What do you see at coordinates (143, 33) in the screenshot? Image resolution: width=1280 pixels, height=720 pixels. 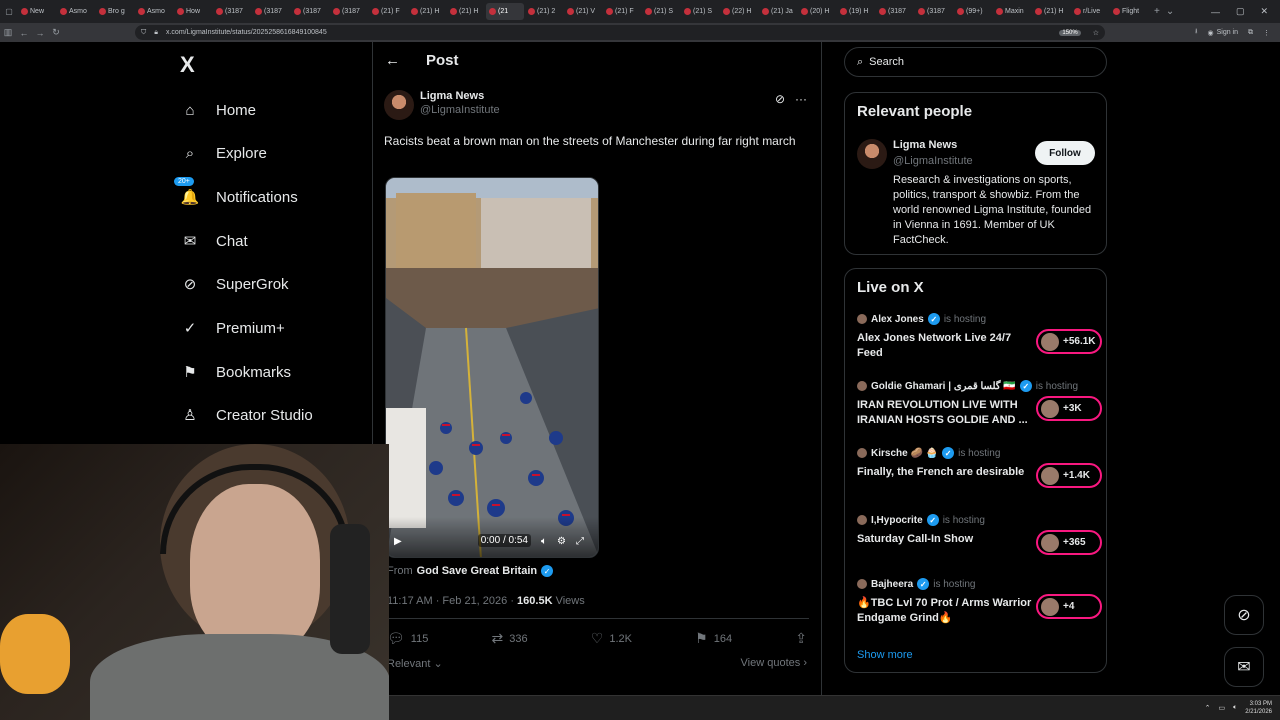 I see `shield-icon: ⛉` at bounding box center [143, 33].